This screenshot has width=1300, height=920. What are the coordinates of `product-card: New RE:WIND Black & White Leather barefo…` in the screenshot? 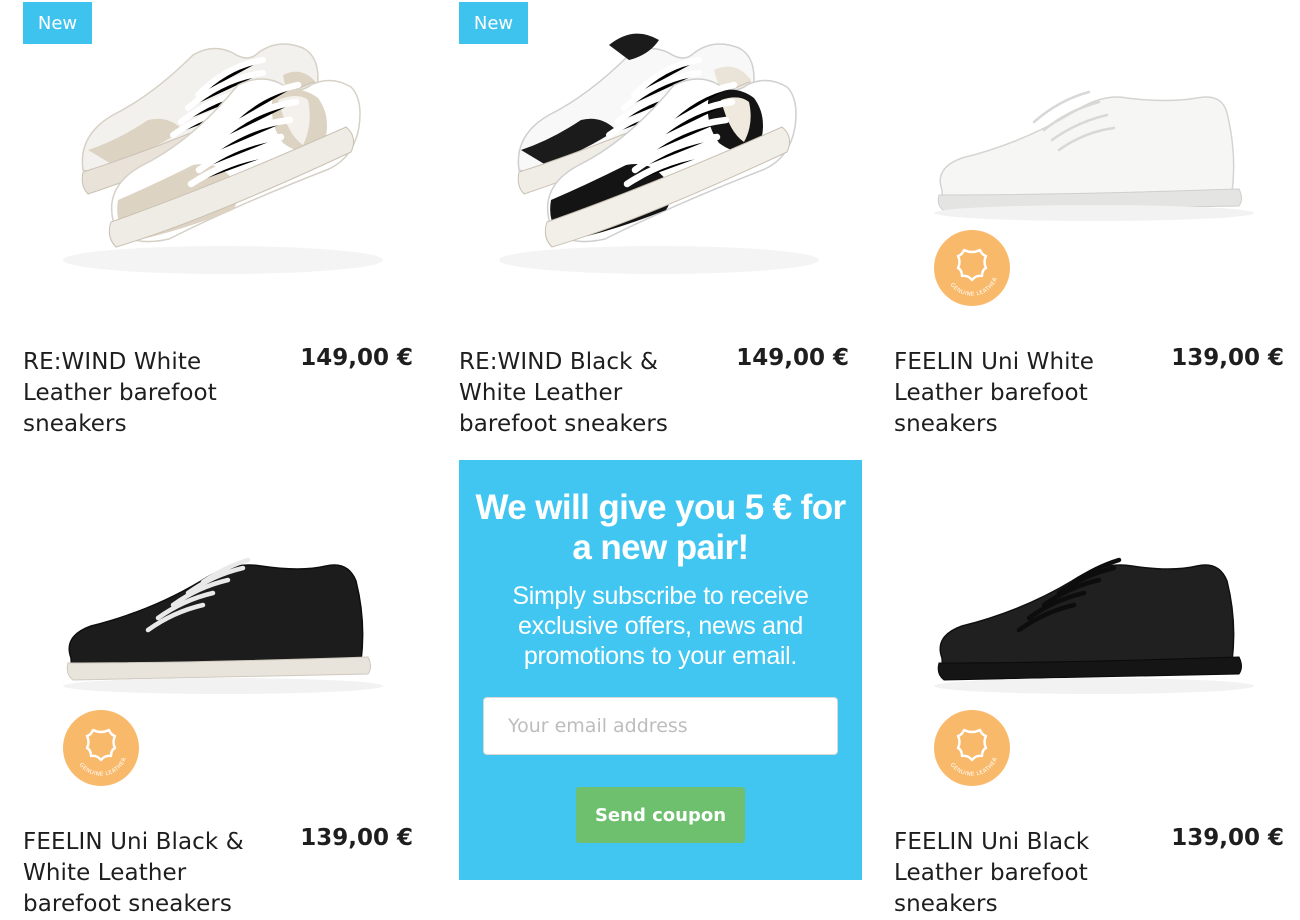 It's located at (654, 218).